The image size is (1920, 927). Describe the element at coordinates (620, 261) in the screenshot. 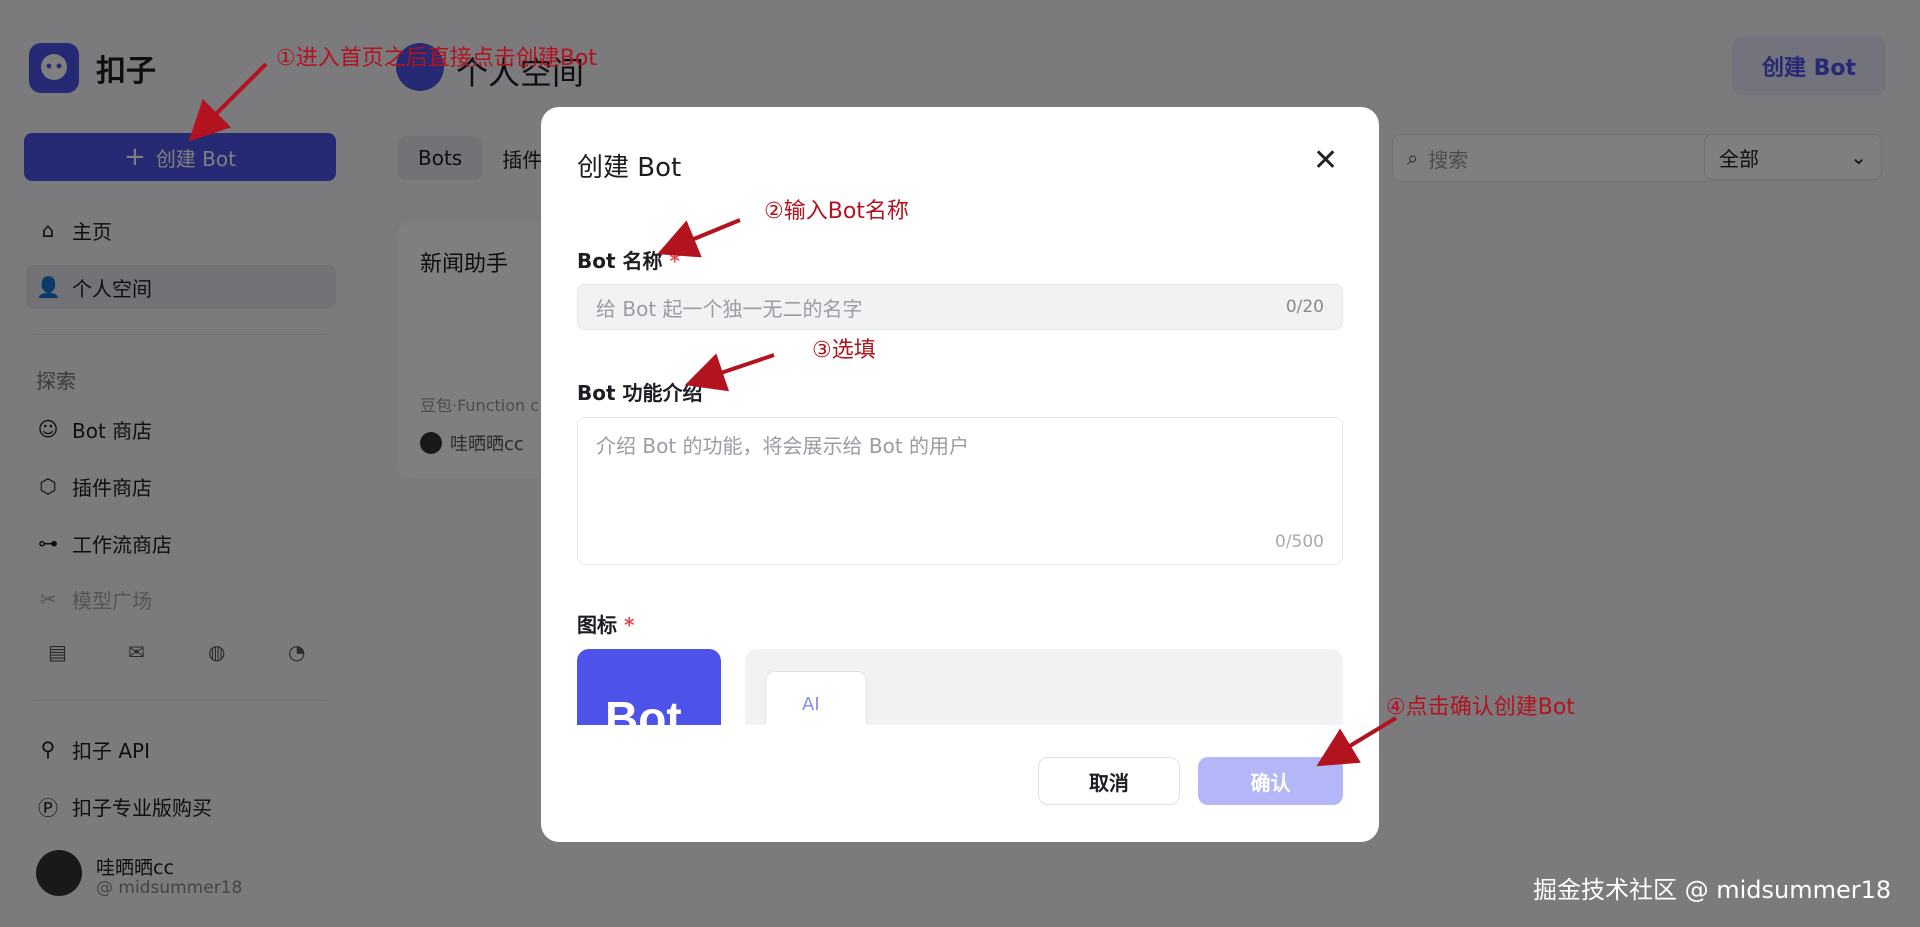

I see `bot-name-label-text: Bot 名称` at that location.